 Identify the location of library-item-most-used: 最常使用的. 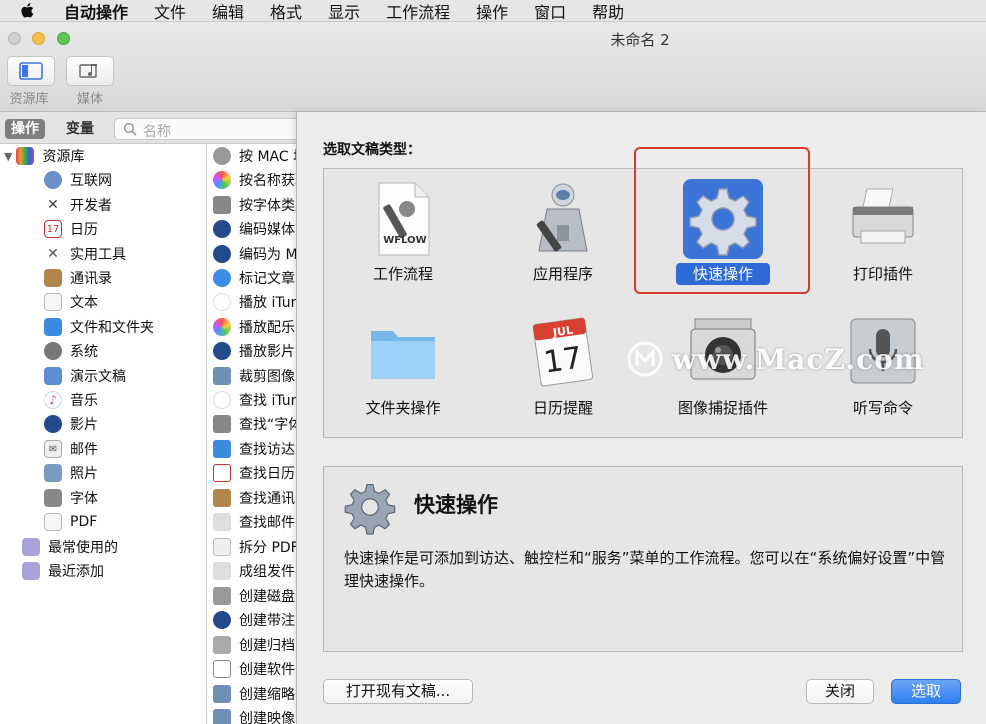
(70, 547).